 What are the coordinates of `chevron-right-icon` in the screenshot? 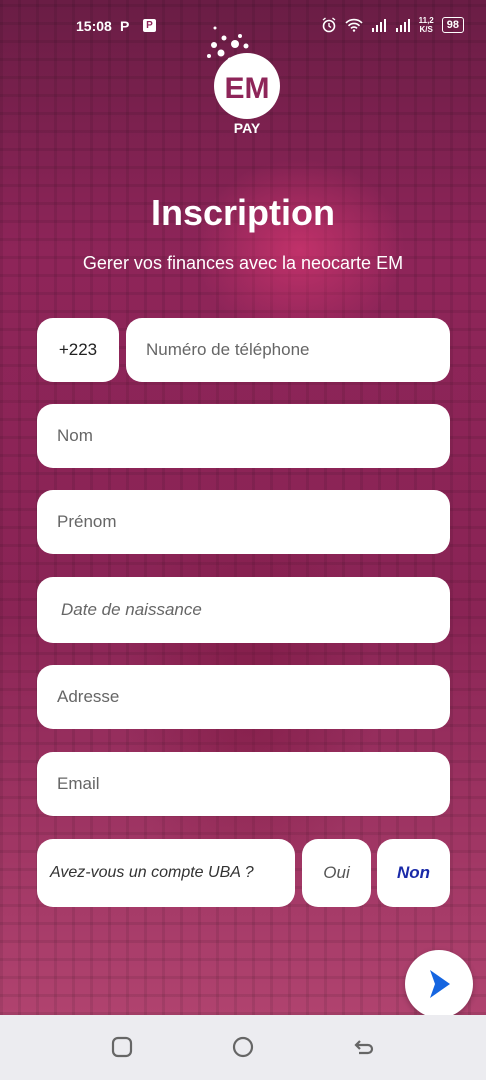 It's located at (440, 984).